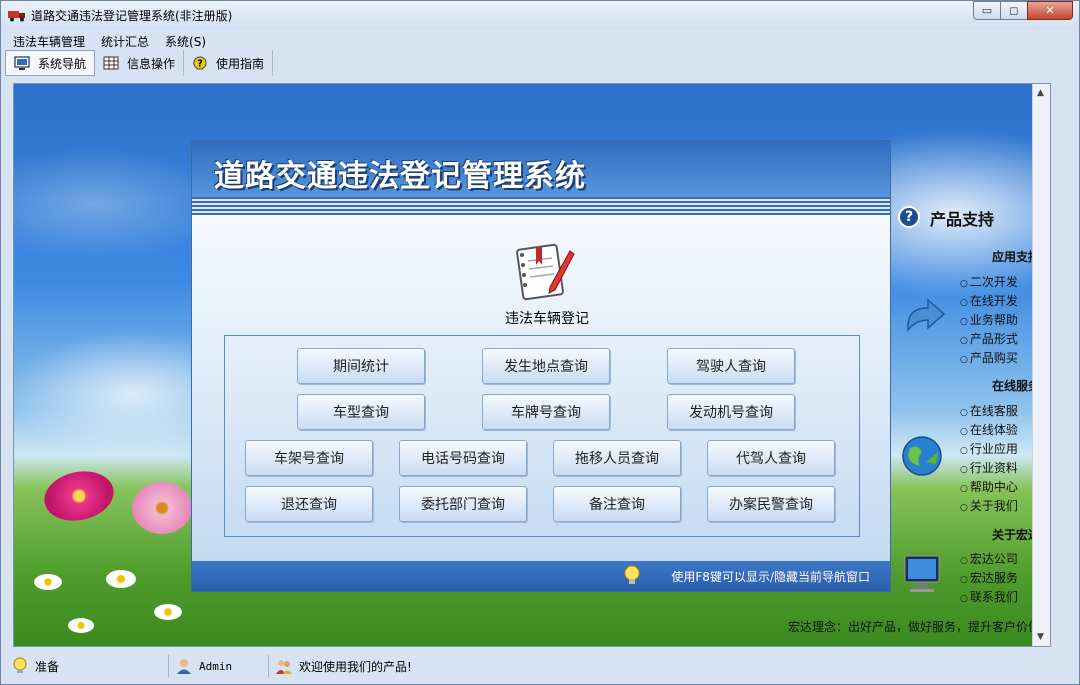 The height and width of the screenshot is (685, 1080). Describe the element at coordinates (111, 63) in the screenshot. I see `grid-icon` at that location.